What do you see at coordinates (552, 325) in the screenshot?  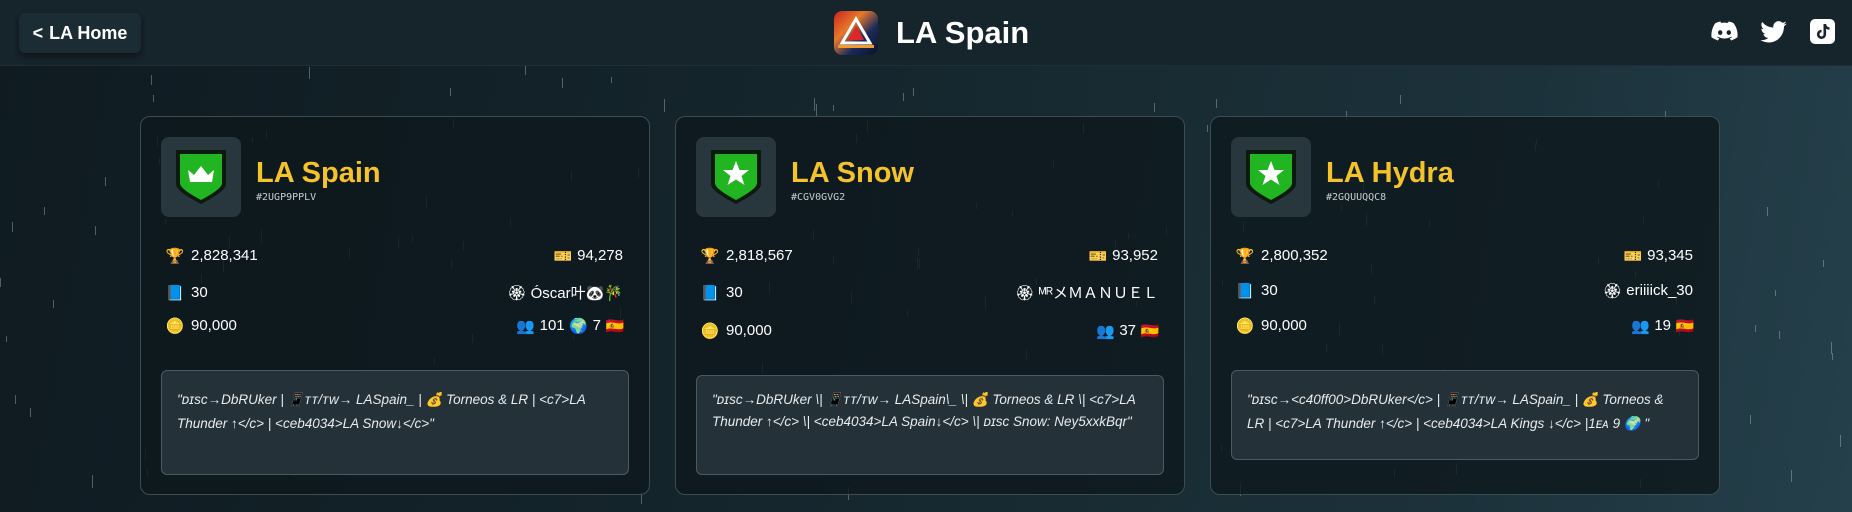 I see `club-online: 101` at bounding box center [552, 325].